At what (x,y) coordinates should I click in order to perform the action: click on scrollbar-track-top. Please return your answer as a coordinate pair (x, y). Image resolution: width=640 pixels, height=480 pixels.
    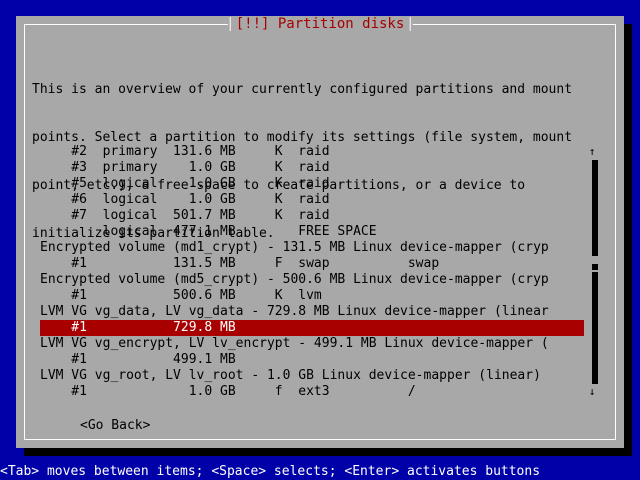
    Looking at the image, I should click on (595, 208).